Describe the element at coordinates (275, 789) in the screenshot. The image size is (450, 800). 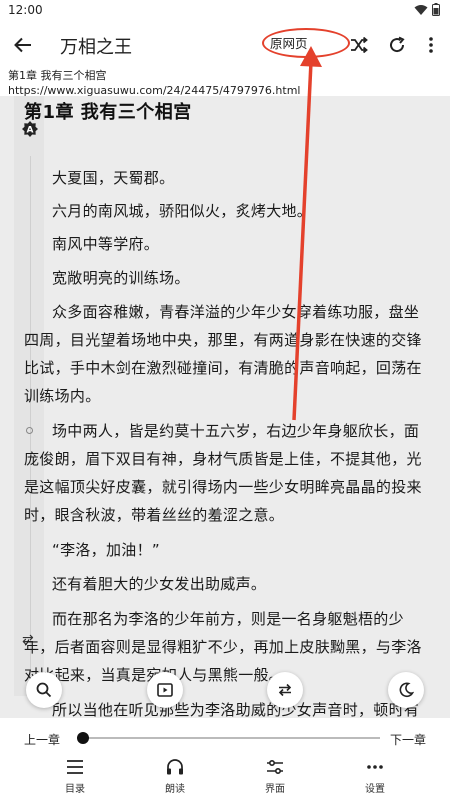
I see `nav-label: 界面` at that location.